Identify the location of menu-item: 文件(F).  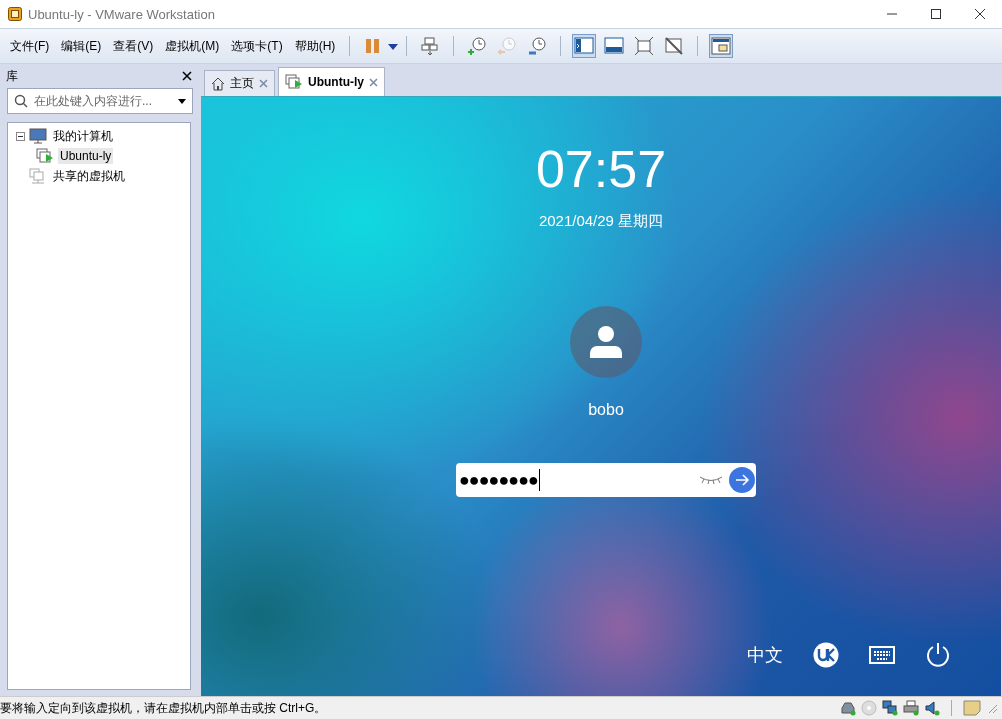
(30, 46).